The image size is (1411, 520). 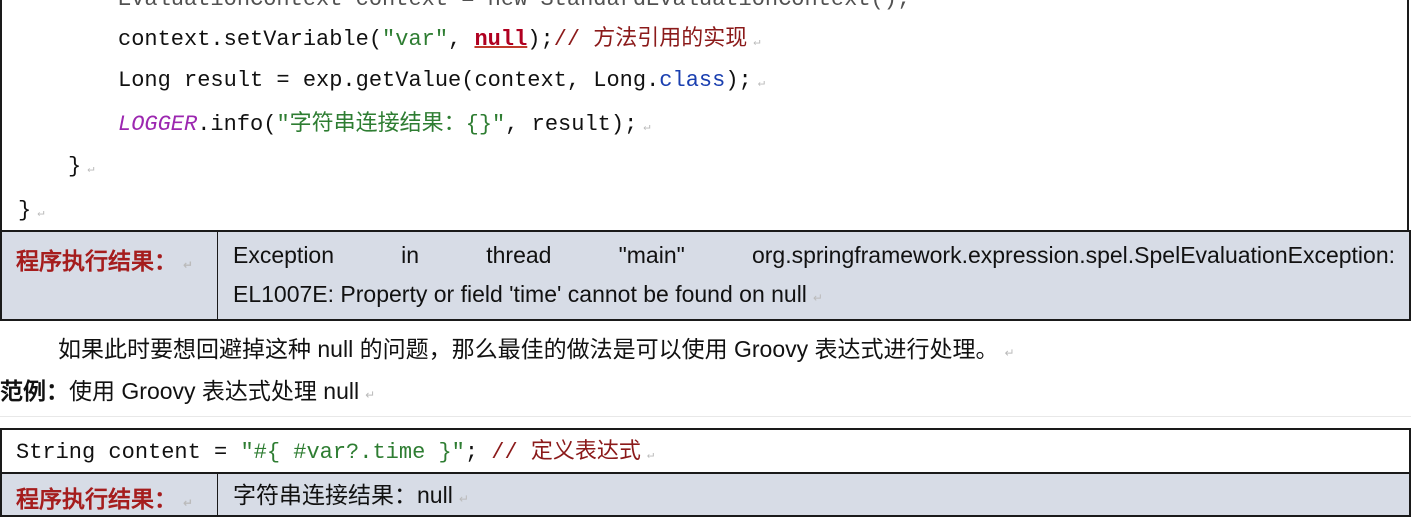 What do you see at coordinates (391, 124) in the screenshot?
I see `code-string: "字符串连接结果：{}"` at bounding box center [391, 124].